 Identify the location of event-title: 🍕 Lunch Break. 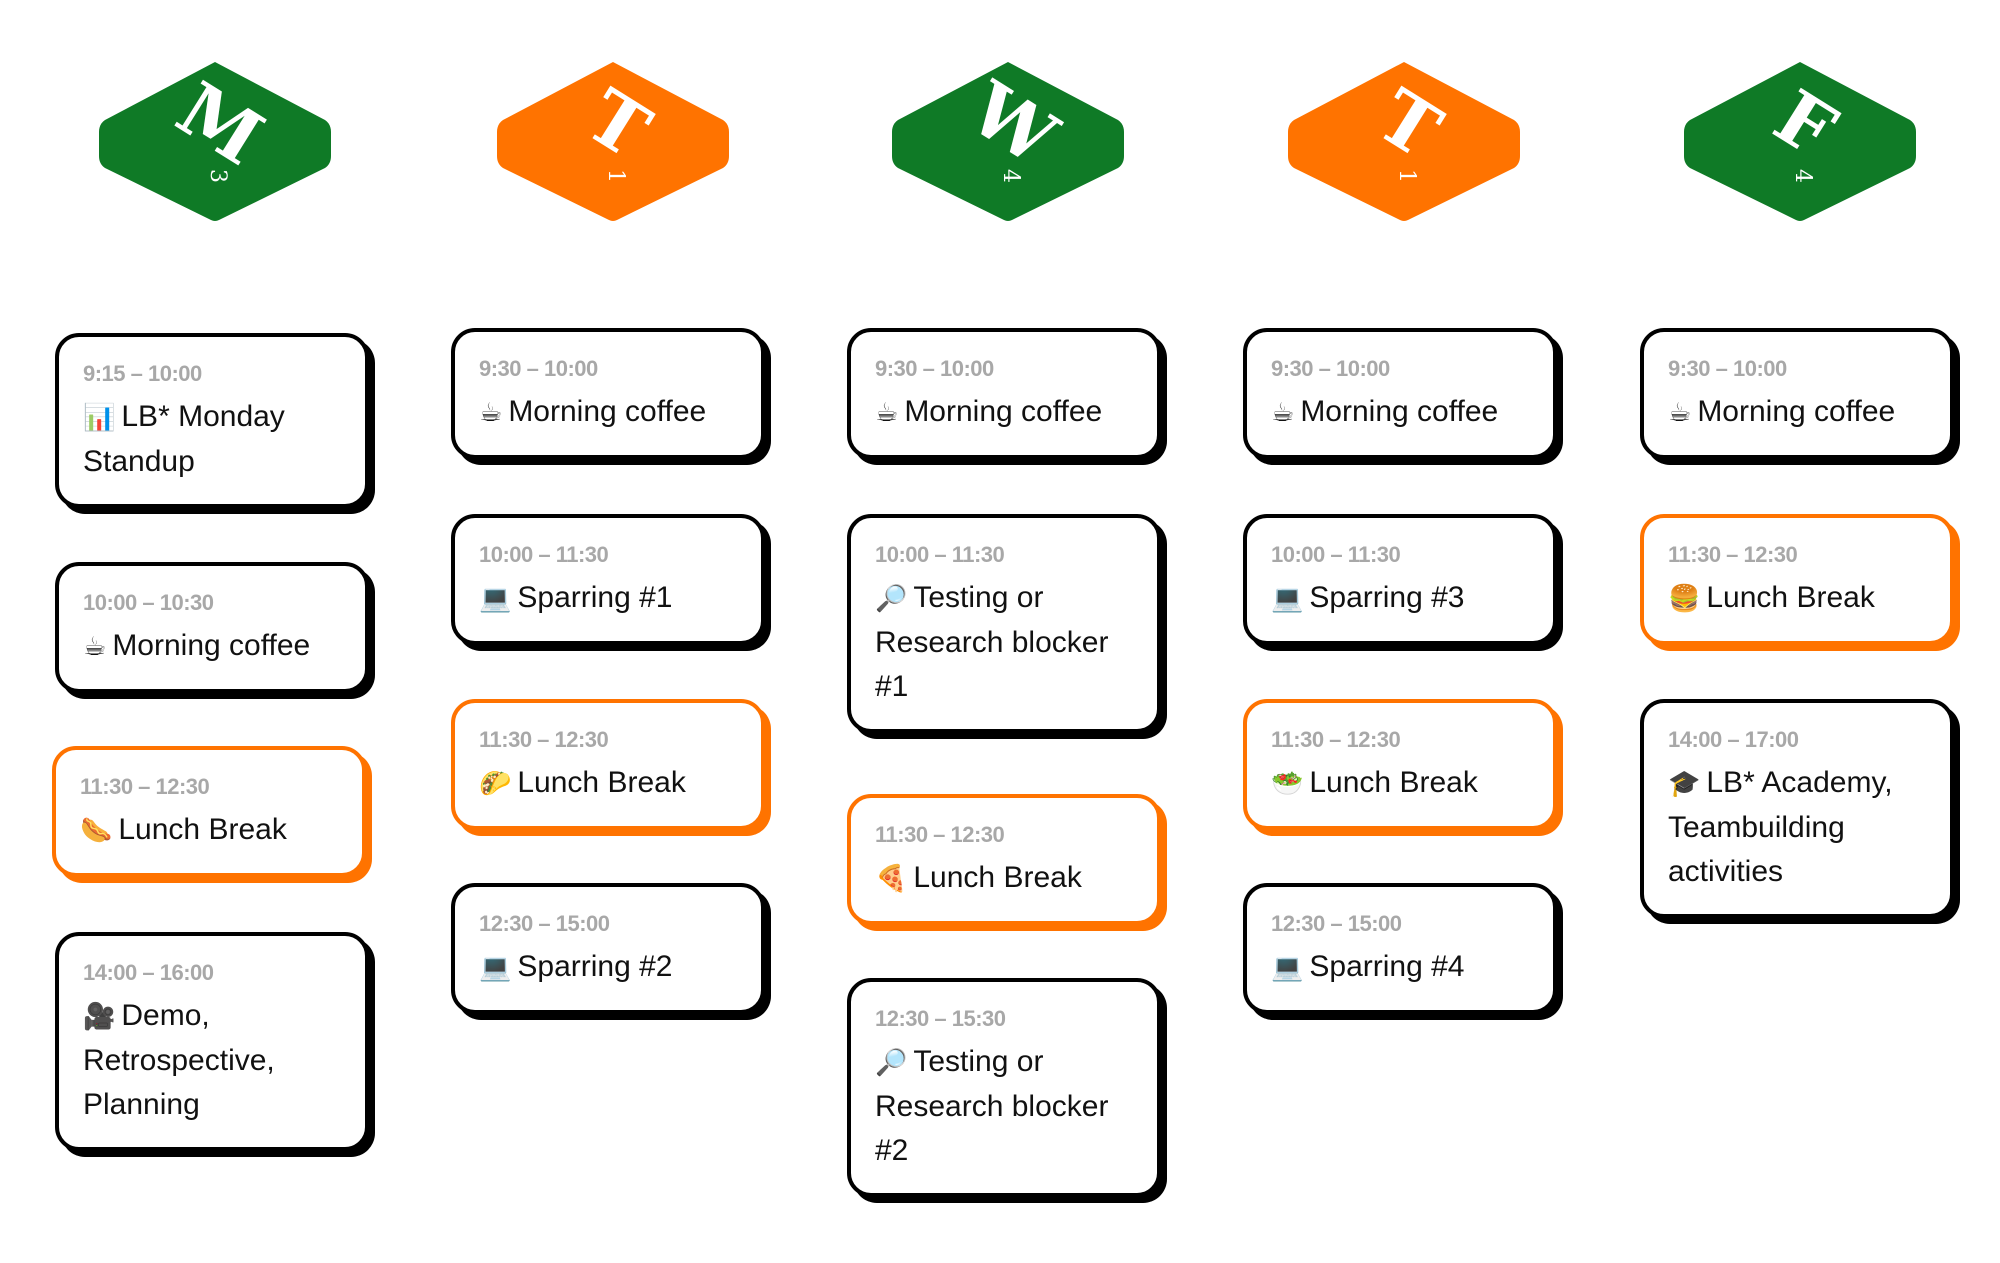
(1004, 878).